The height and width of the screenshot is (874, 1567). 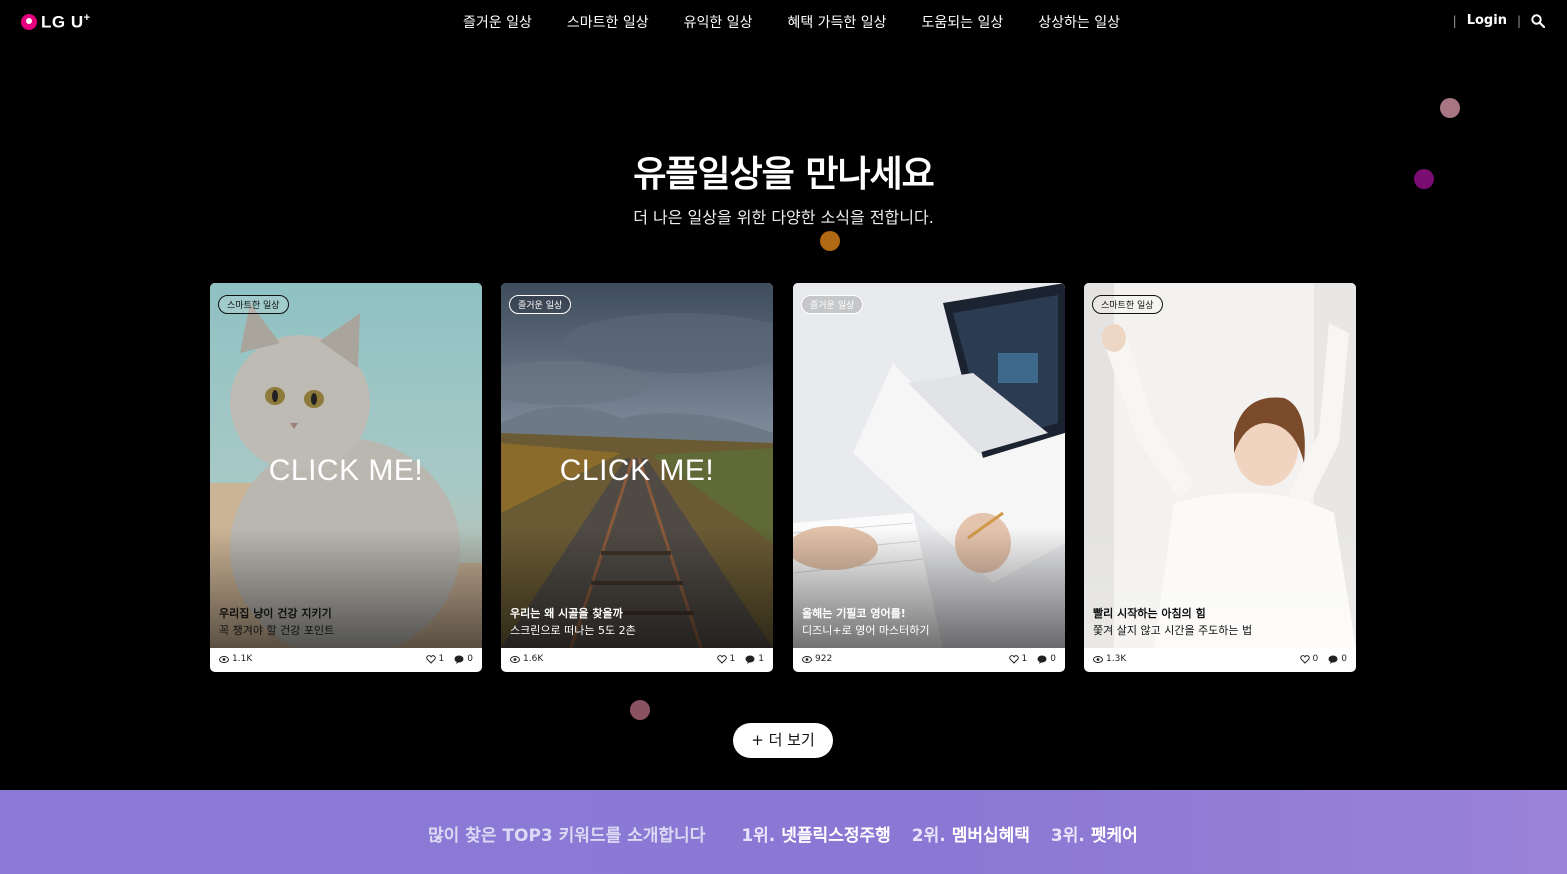 What do you see at coordinates (991, 833) in the screenshot?
I see `keyword-link: 멤버십혜택` at bounding box center [991, 833].